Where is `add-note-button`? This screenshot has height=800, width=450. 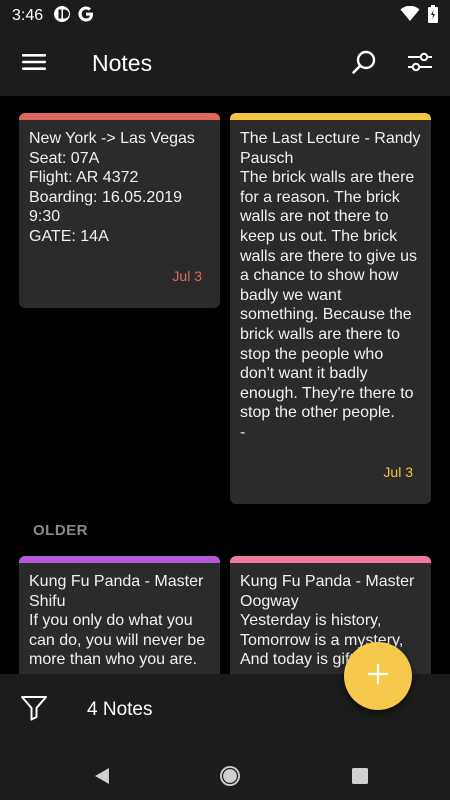 add-note-button is located at coordinates (378, 676).